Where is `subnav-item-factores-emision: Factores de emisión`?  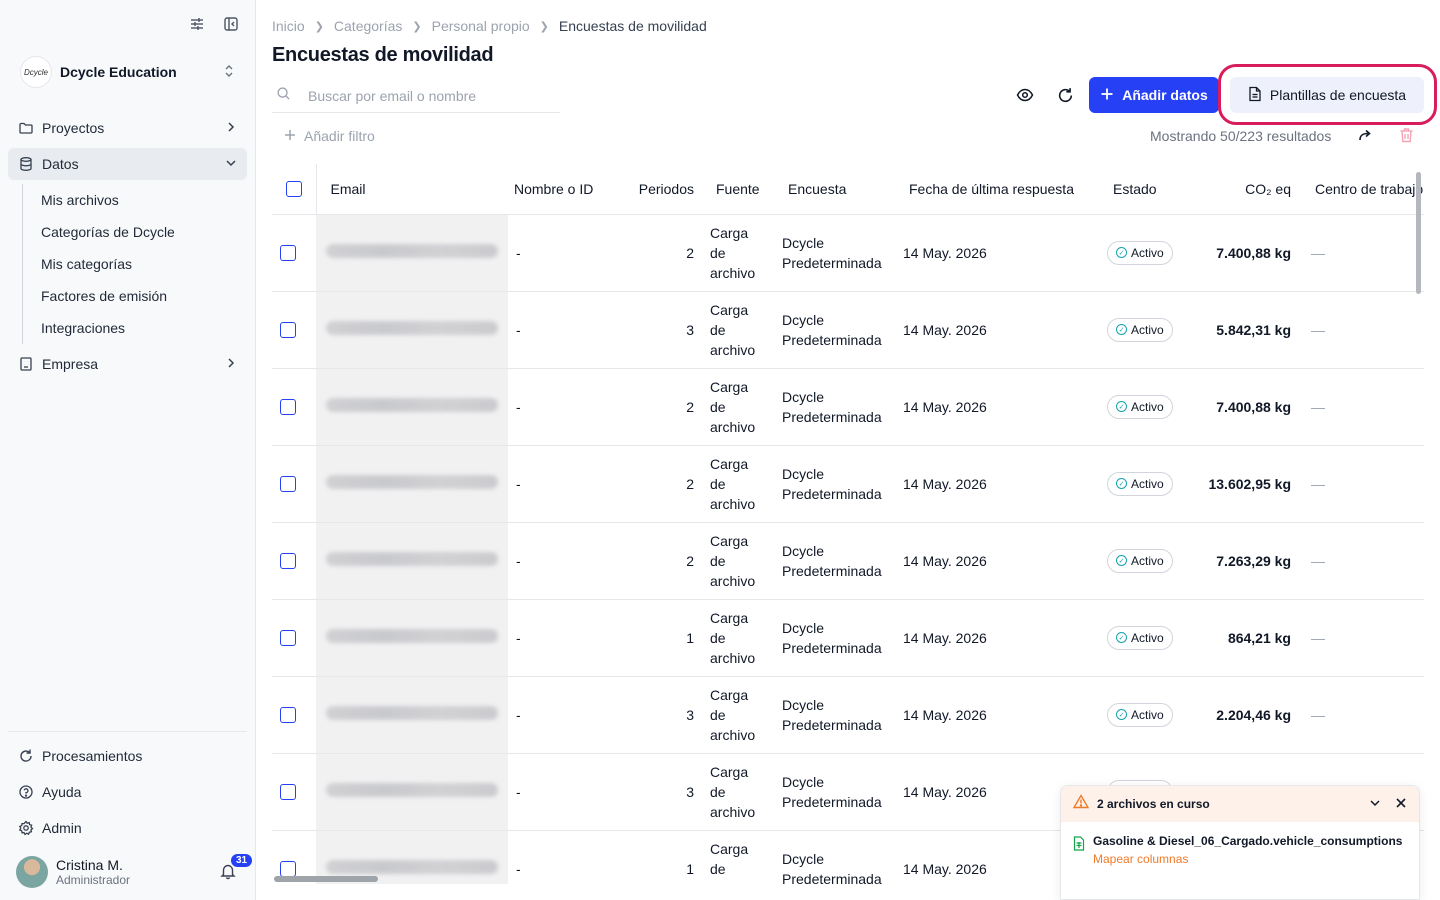
subnav-item-factores-emision: Factores de emisión is located at coordinates (135, 296).